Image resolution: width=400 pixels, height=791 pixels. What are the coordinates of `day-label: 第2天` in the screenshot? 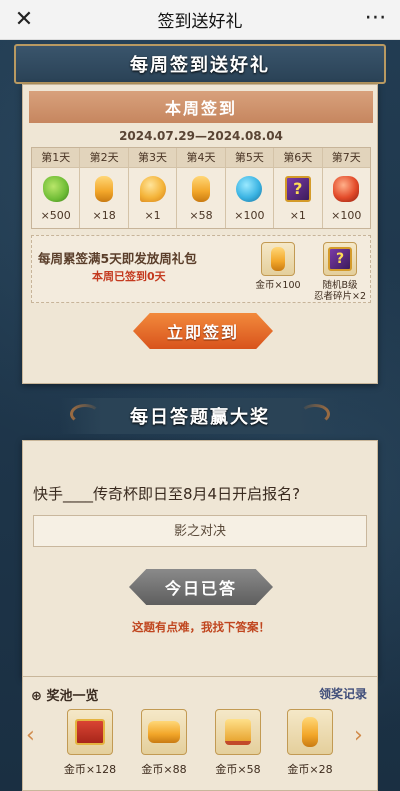 It's located at (104, 158).